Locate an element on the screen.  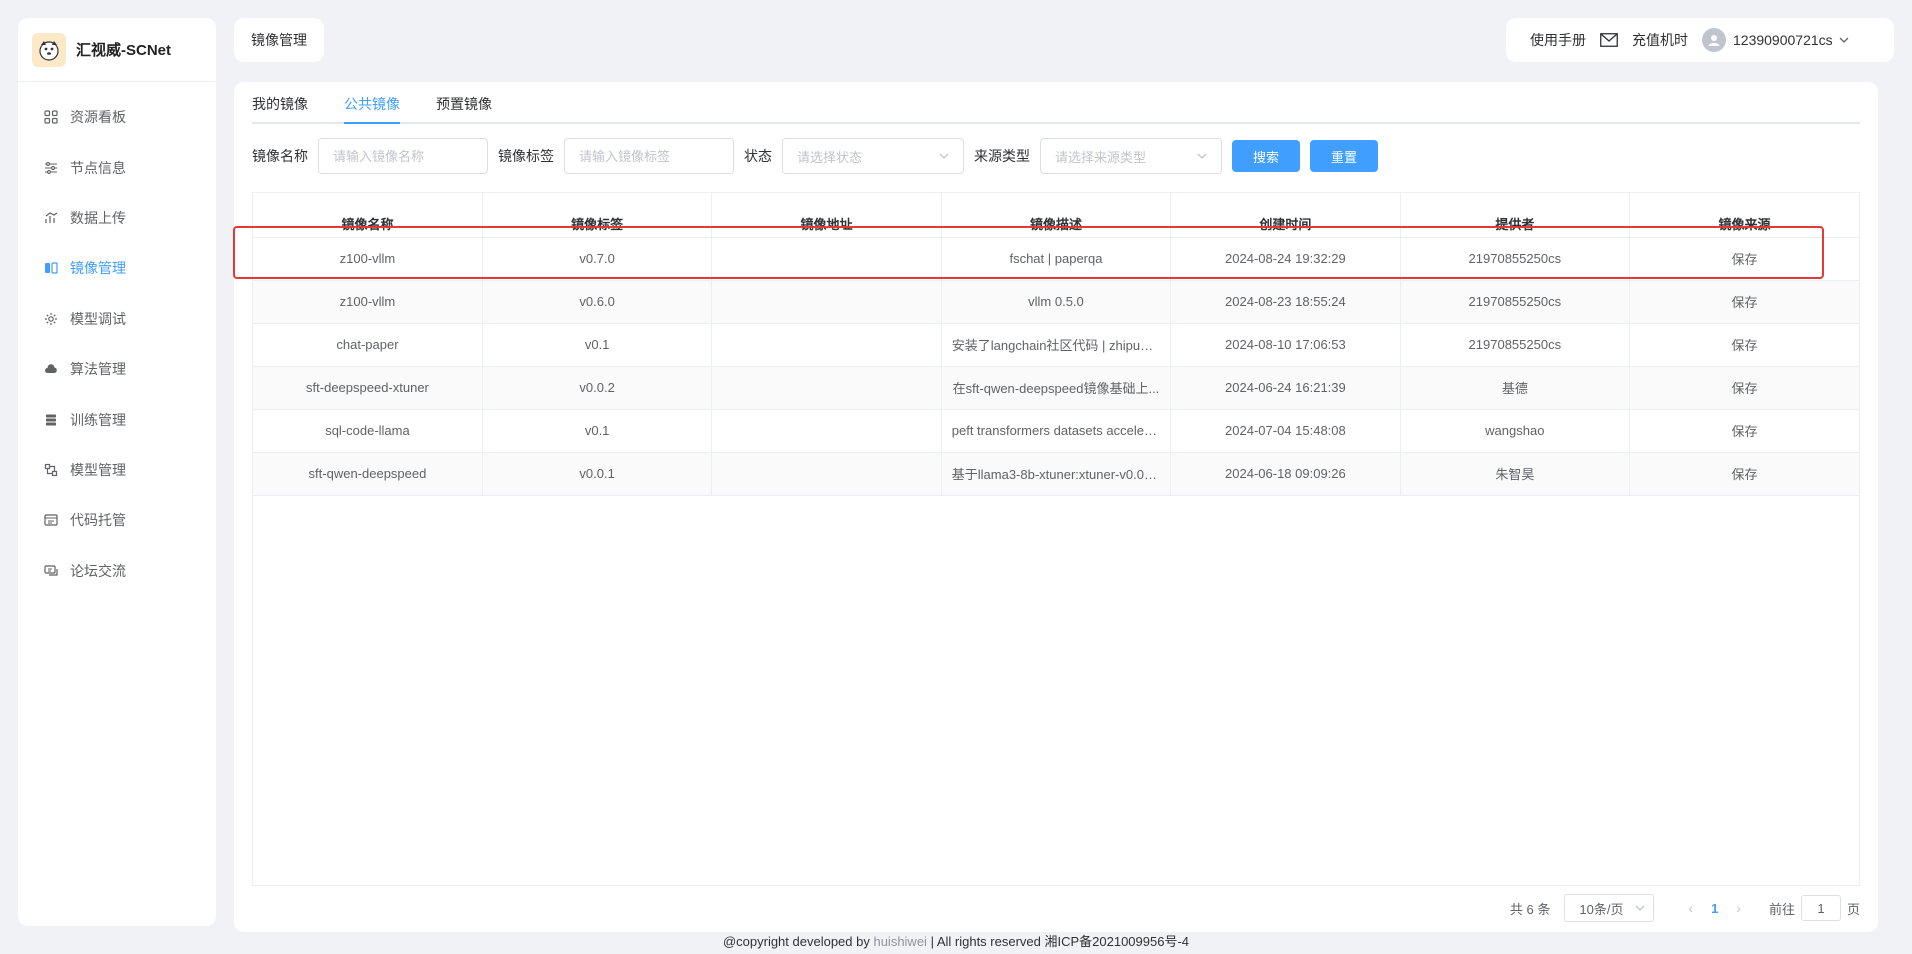
column-header: 镜像描述 is located at coordinates (1056, 215).